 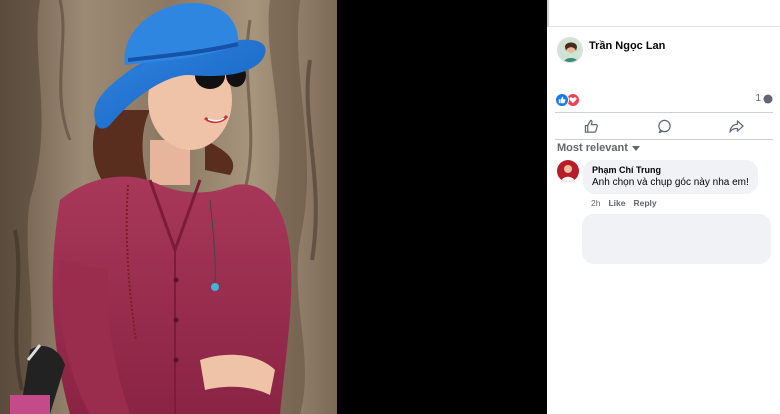 What do you see at coordinates (644, 203) in the screenshot?
I see `comment-reply-button: Reply` at bounding box center [644, 203].